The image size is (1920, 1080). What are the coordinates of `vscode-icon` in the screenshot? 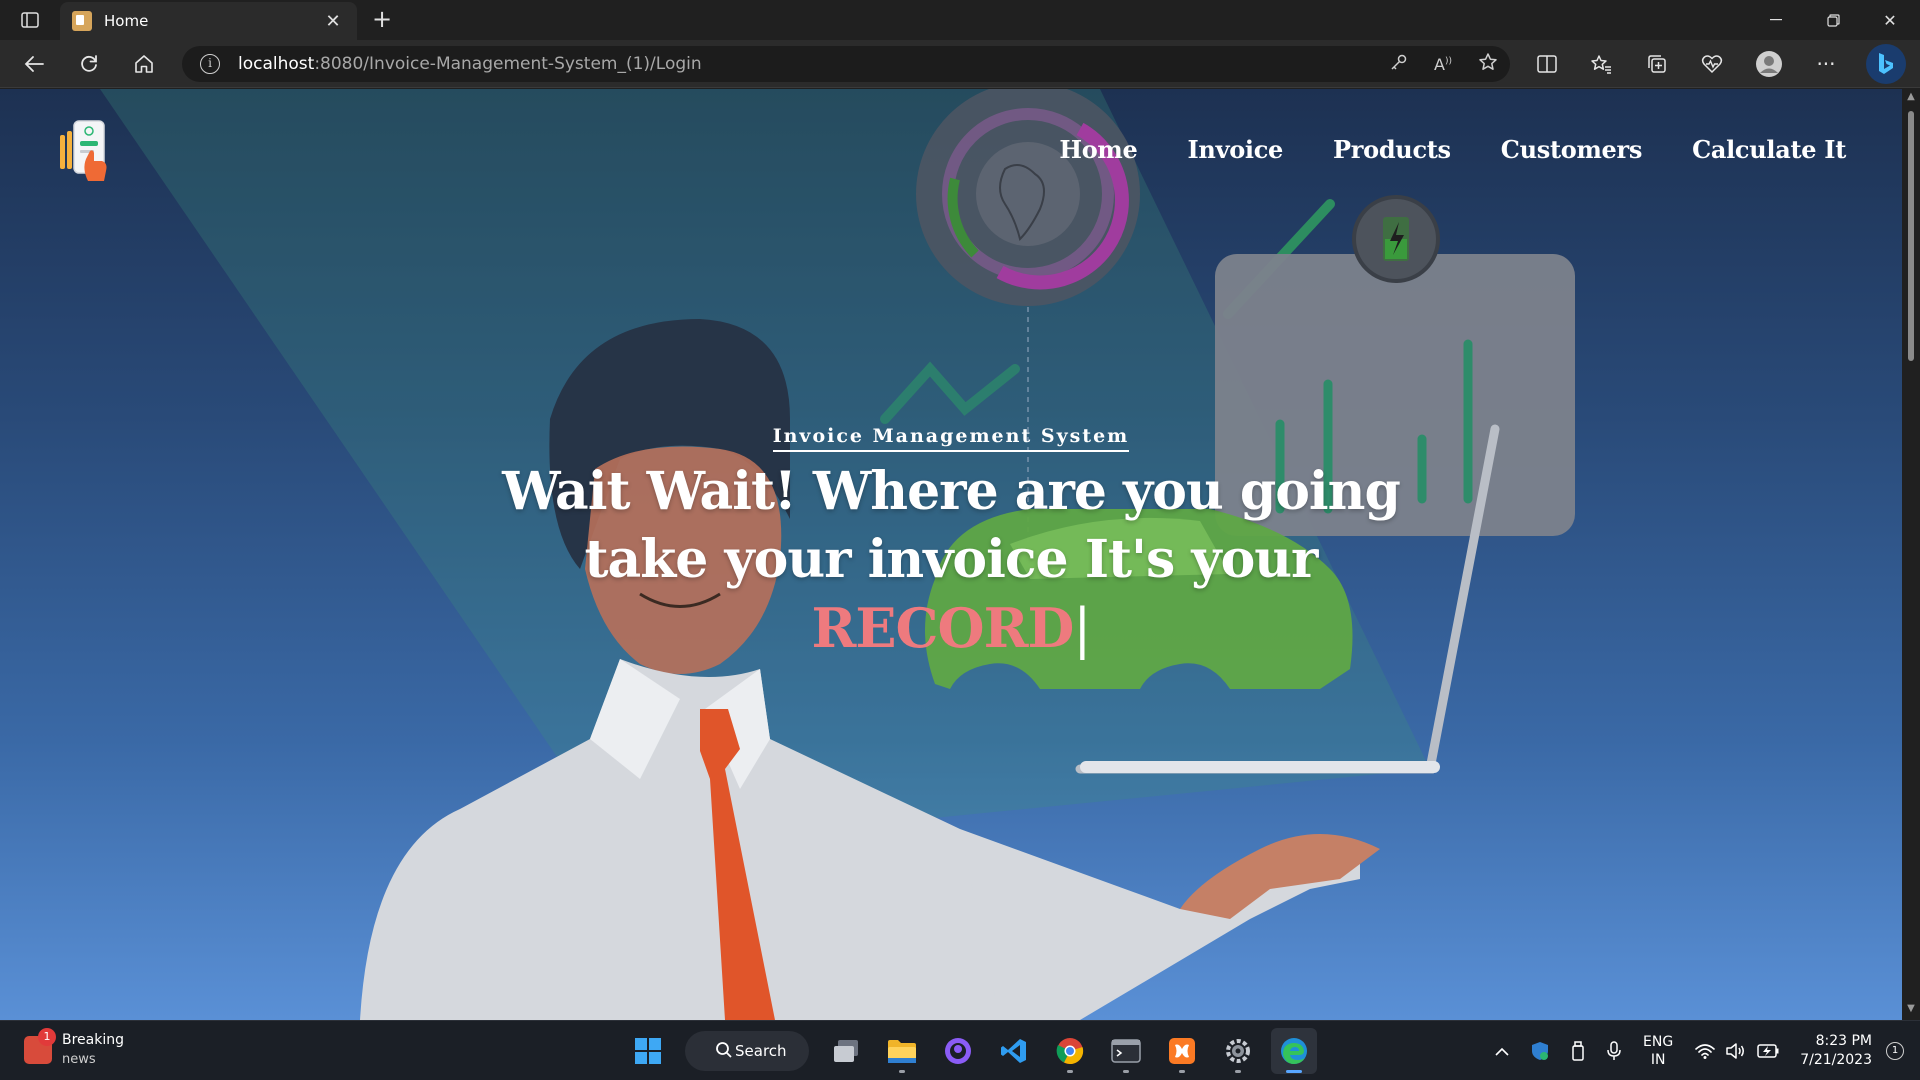 It's located at (1014, 1051).